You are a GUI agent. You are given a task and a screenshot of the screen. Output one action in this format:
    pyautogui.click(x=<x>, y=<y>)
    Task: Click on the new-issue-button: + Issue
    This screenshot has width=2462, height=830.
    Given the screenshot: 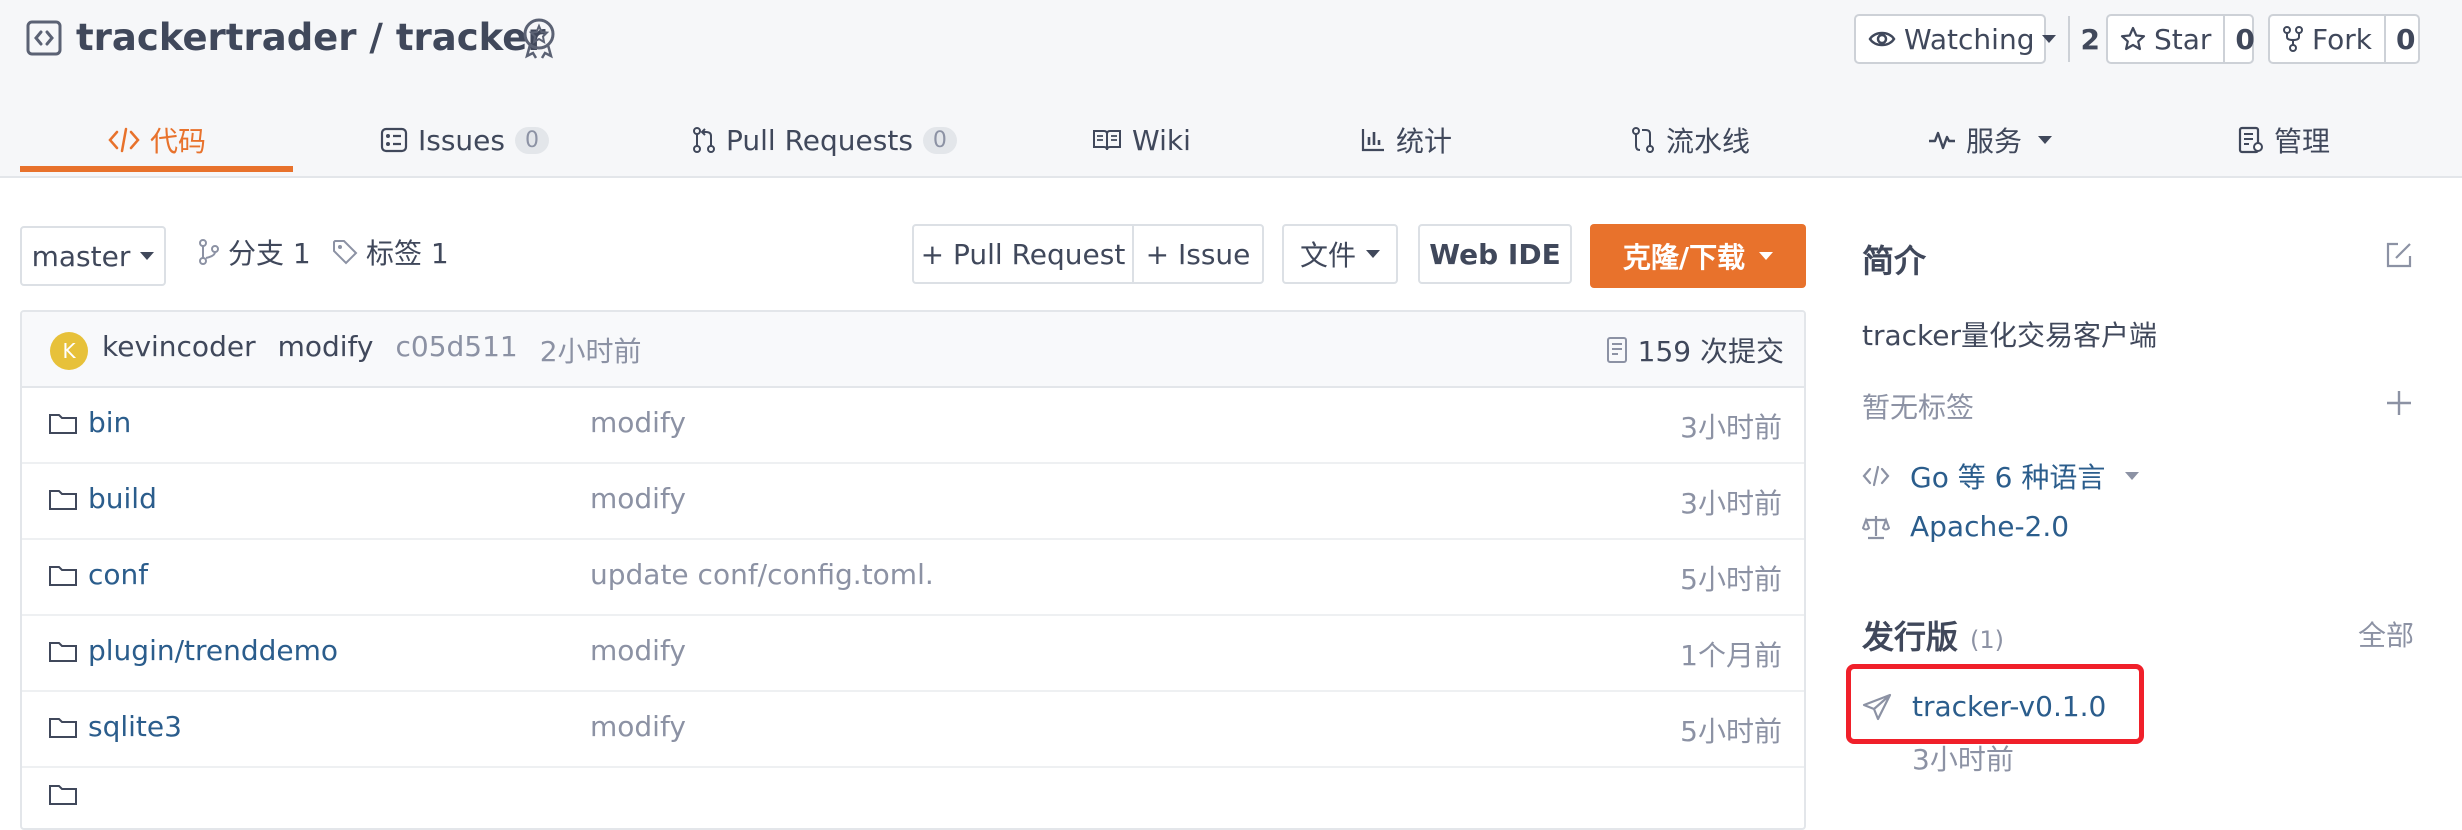 What is the action you would take?
    pyautogui.click(x=1198, y=254)
    